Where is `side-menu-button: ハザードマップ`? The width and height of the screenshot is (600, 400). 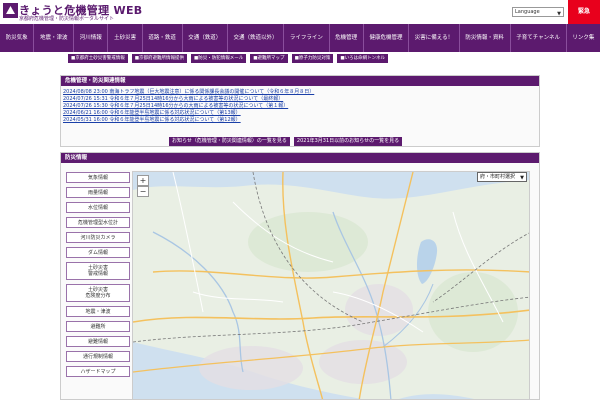 side-menu-button: ハザードマップ is located at coordinates (98, 371).